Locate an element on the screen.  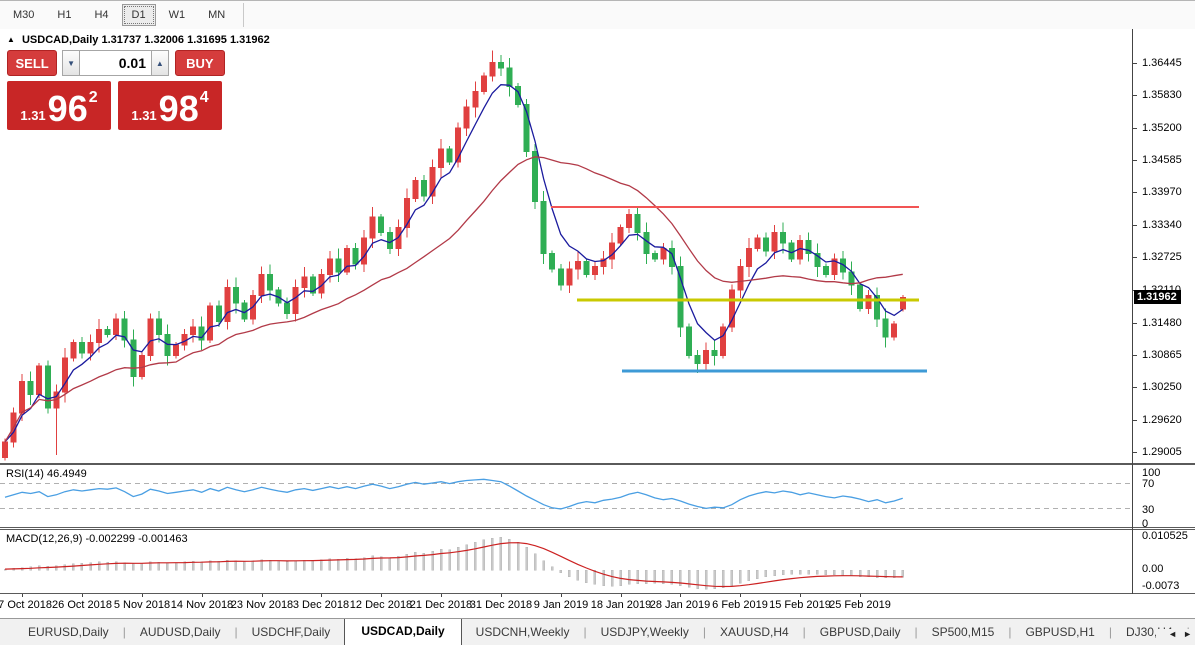
toolbar-separator is located at coordinates (244, 15).